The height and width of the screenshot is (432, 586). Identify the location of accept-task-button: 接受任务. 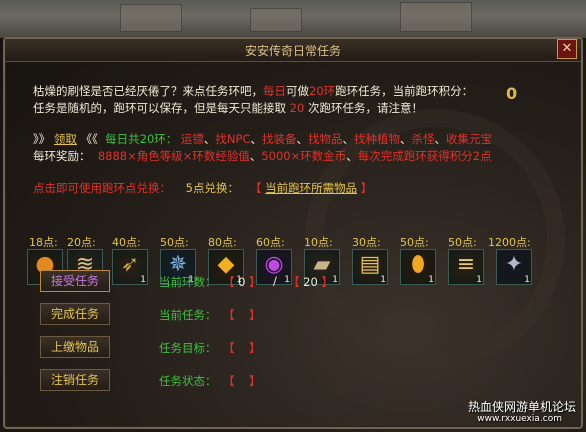
(75, 281).